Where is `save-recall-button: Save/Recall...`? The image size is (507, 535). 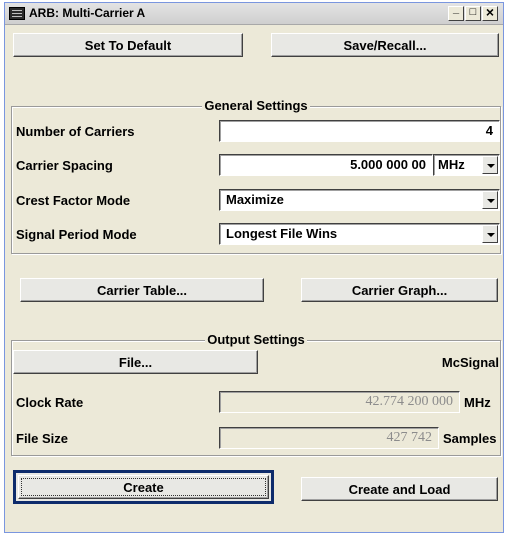 save-recall-button: Save/Recall... is located at coordinates (385, 45).